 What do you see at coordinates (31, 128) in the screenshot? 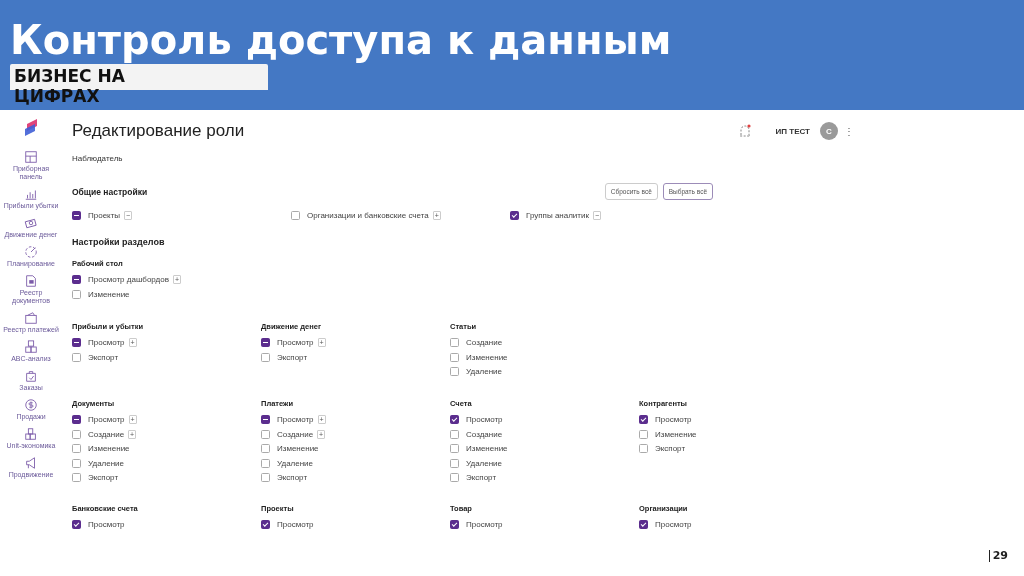
I see `logo-icon` at bounding box center [31, 128].